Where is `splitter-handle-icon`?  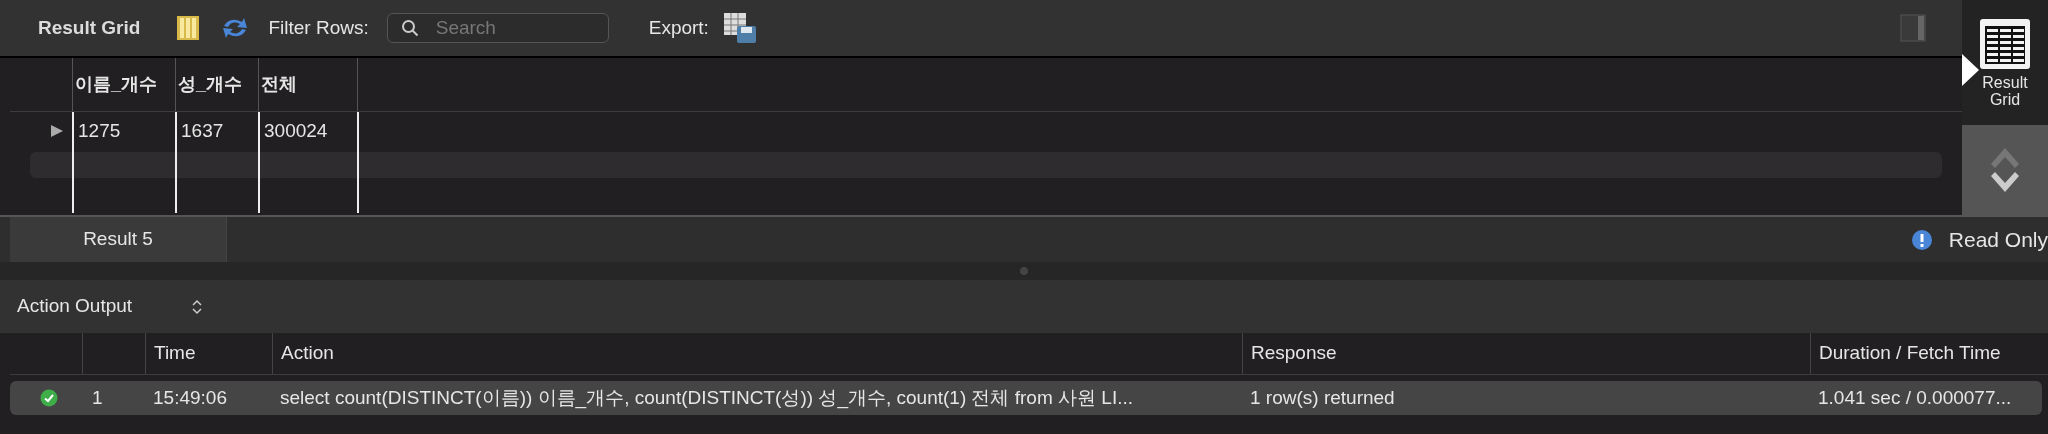 splitter-handle-icon is located at coordinates (1024, 271).